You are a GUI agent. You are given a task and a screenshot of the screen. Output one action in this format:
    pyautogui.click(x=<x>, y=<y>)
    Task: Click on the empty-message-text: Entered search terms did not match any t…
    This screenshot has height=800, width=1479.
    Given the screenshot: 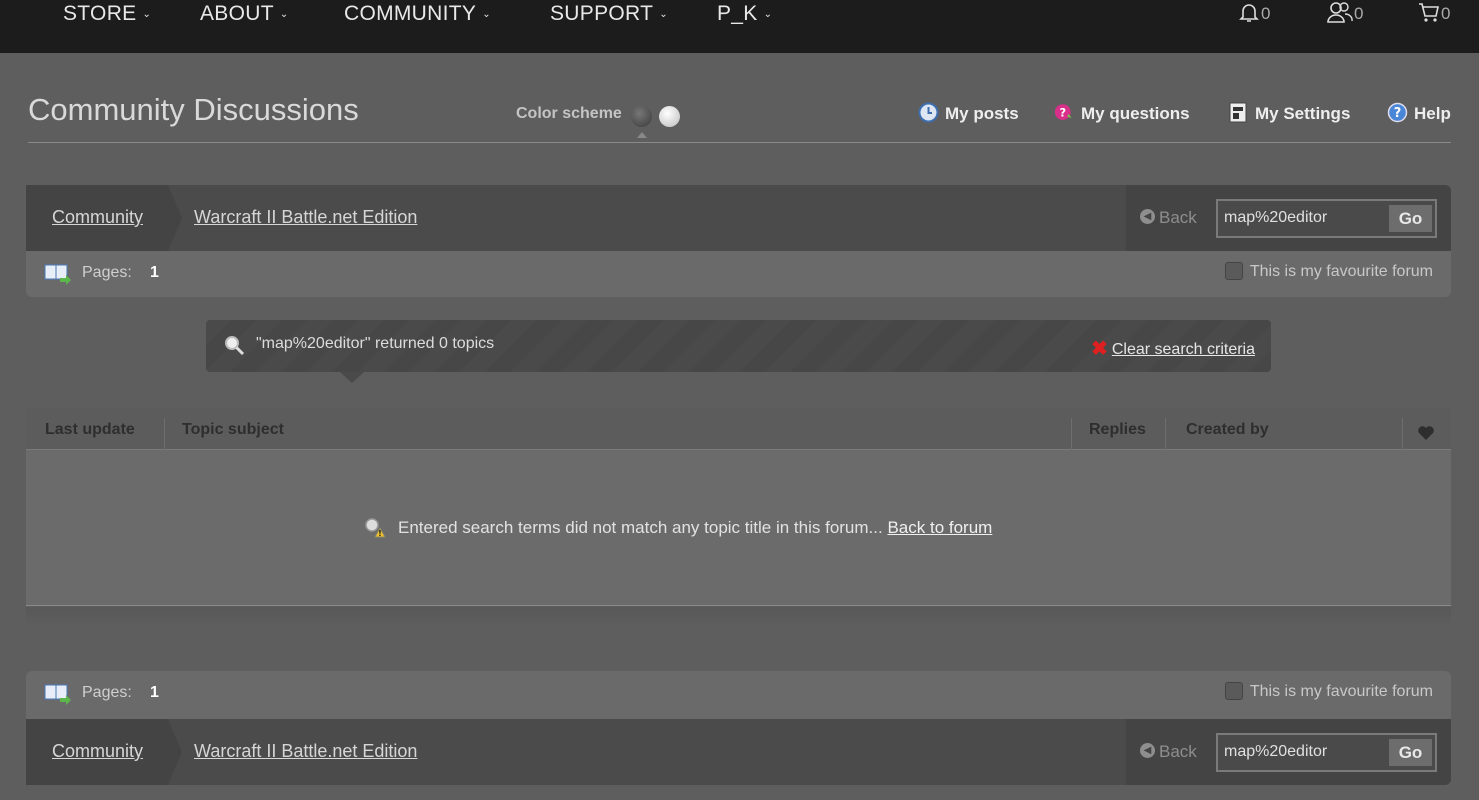 What is the action you would take?
    pyautogui.click(x=640, y=527)
    